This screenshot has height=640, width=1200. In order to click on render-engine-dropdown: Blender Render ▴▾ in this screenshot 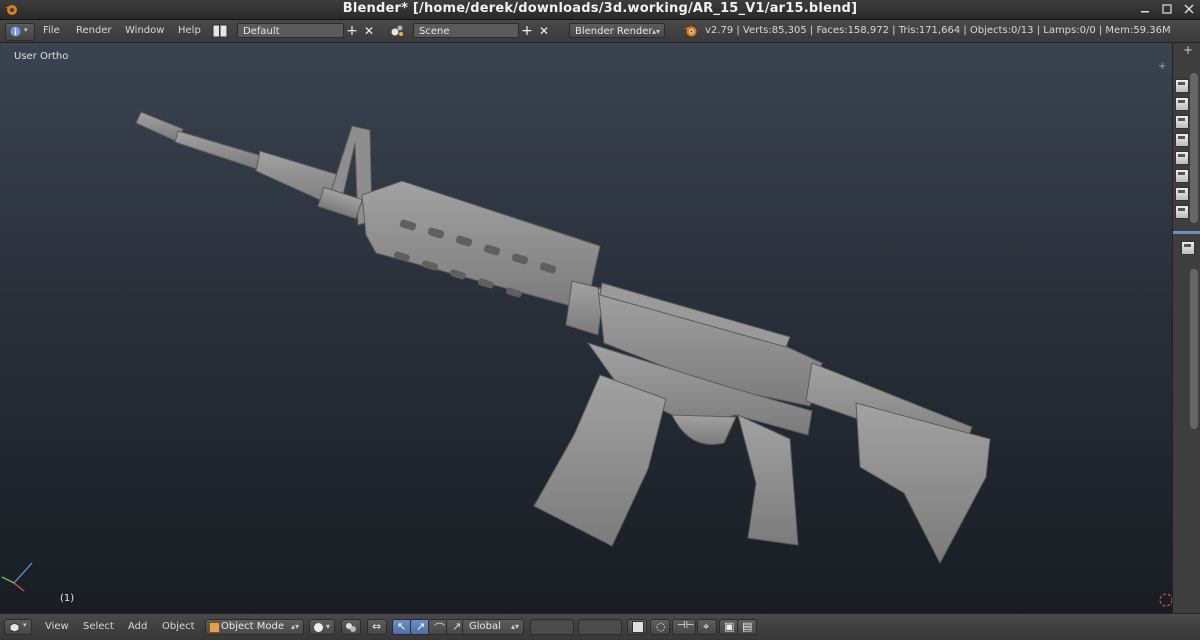, I will do `click(617, 30)`.